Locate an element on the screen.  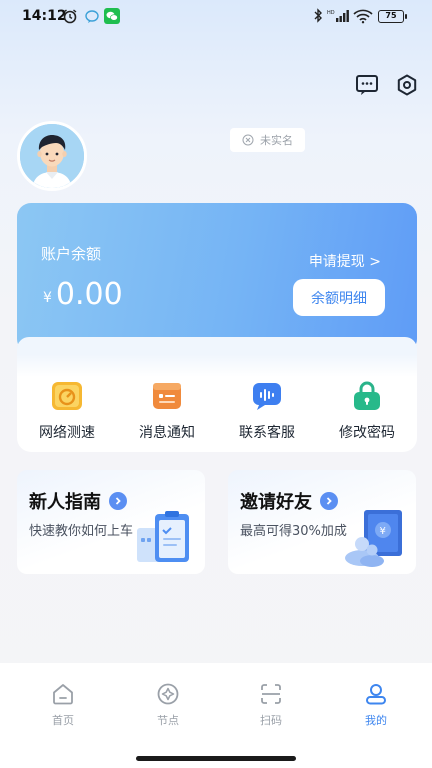
home-icon is located at coordinates (63, 694).